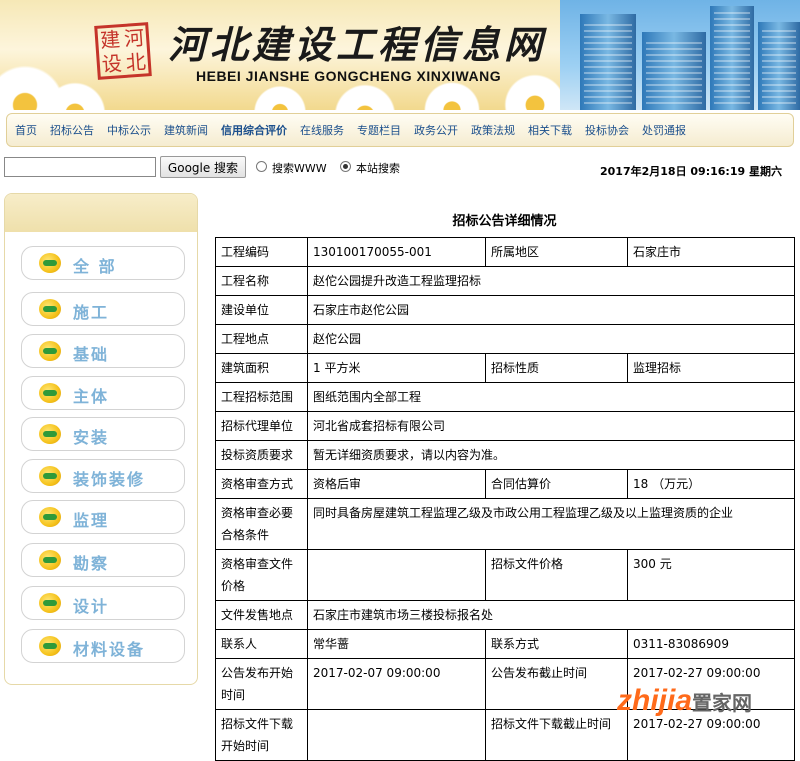 Image resolution: width=800 pixels, height=761 pixels. Describe the element at coordinates (261, 397) in the screenshot. I see `row-label: 工程招标范围` at that location.